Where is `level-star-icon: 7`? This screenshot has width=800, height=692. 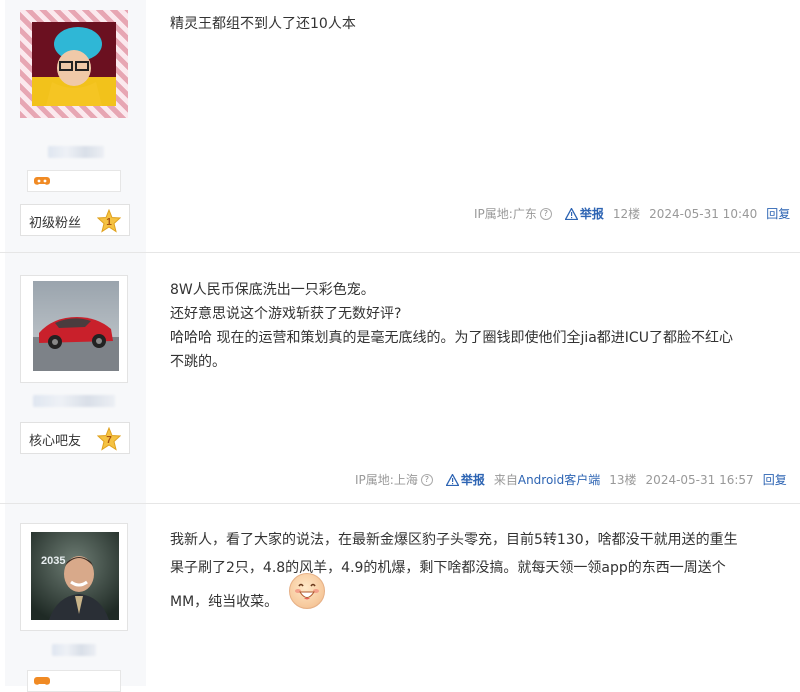
level-star-icon: 7 is located at coordinates (109, 439).